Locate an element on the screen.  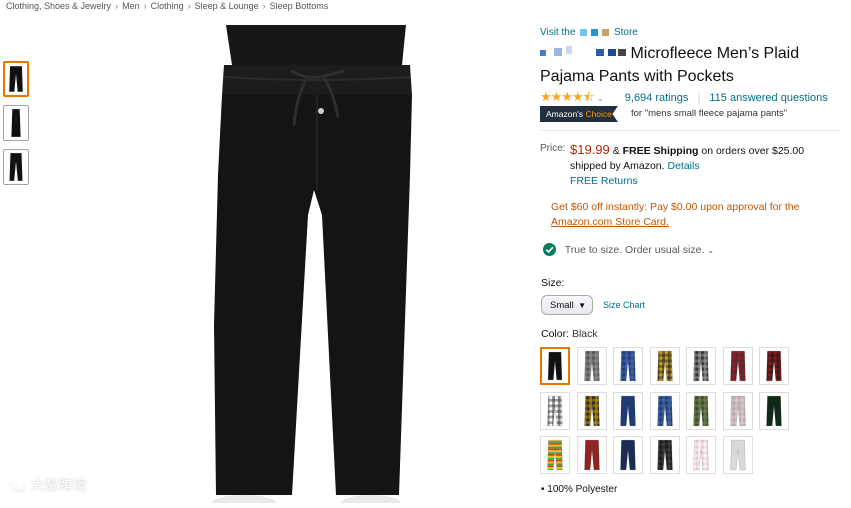
color-selected-value: Black is located at coordinates (584, 334).